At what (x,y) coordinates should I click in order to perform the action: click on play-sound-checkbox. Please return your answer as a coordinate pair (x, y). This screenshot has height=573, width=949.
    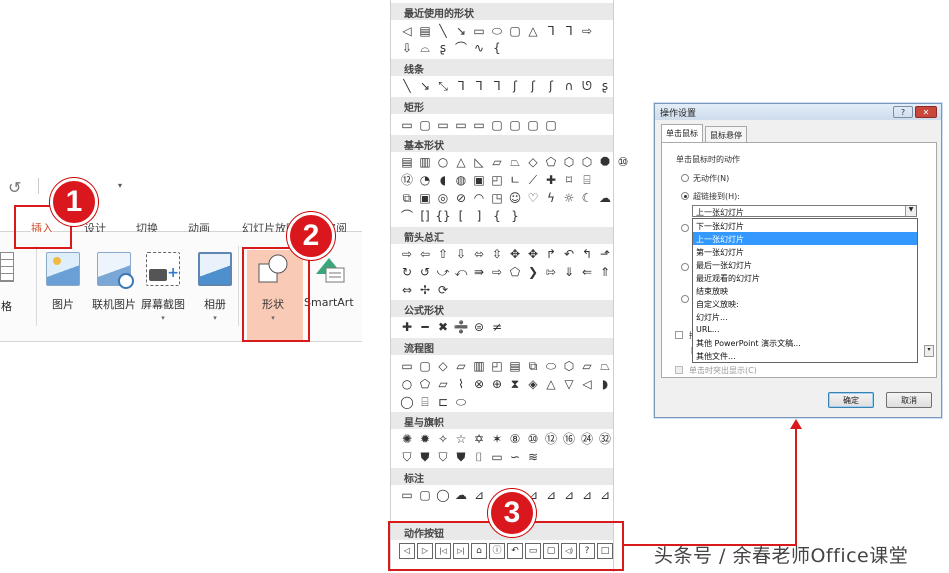
    Looking at the image, I should click on (679, 335).